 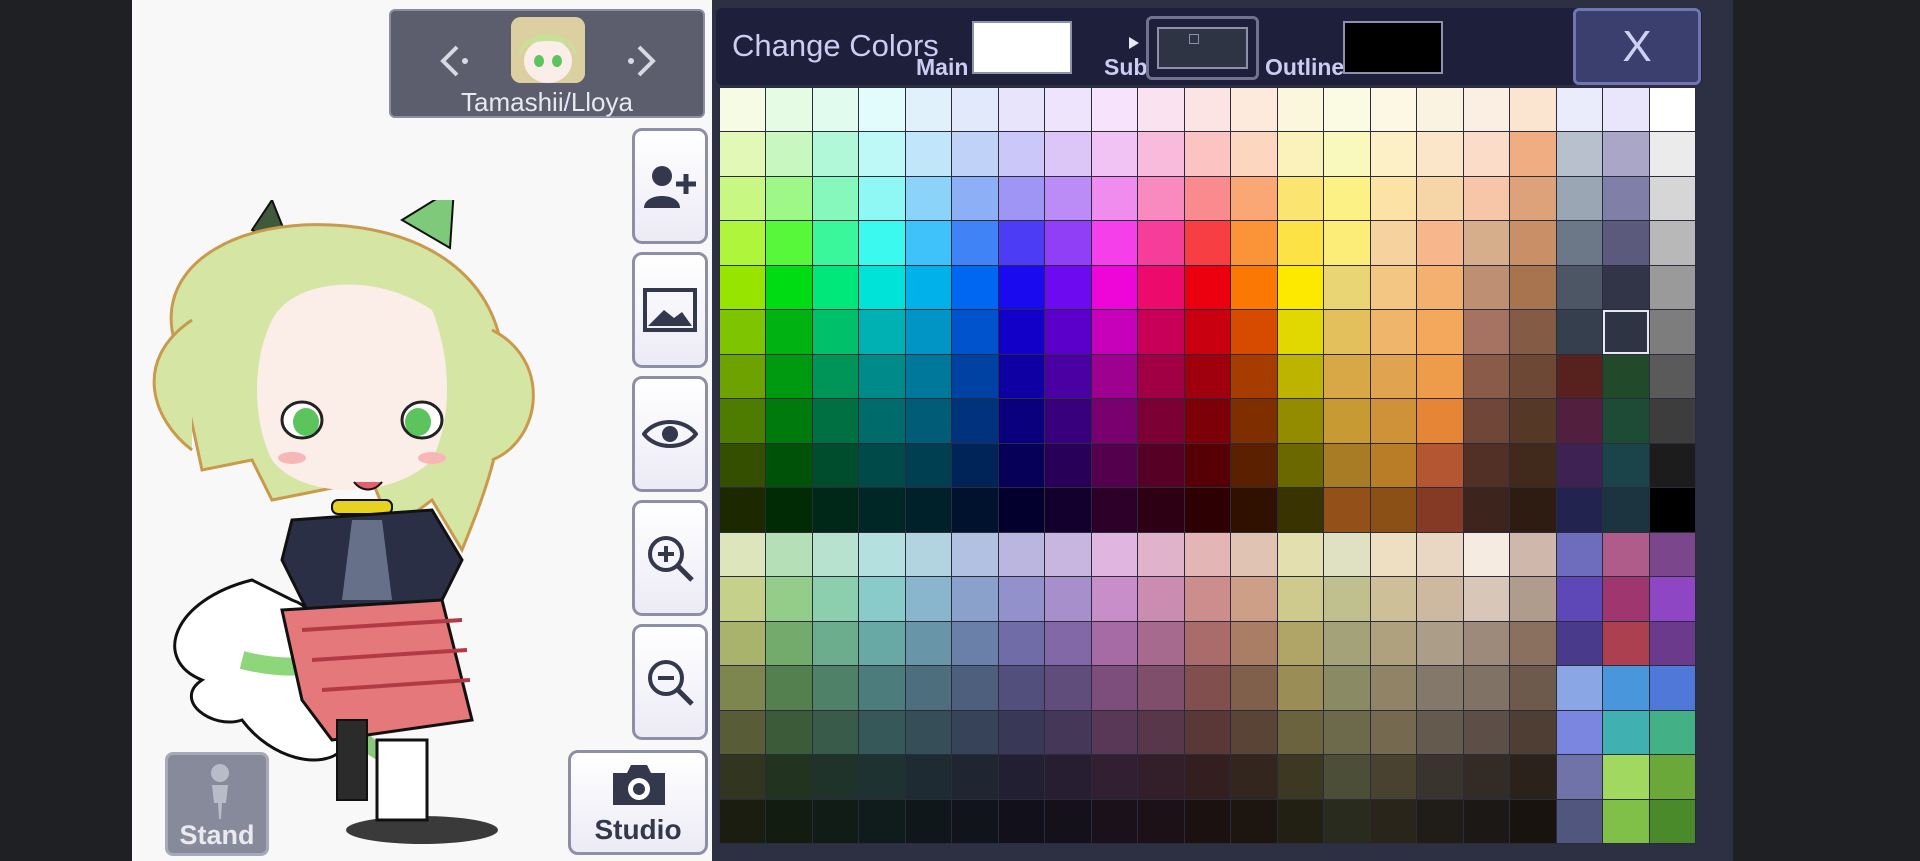 What do you see at coordinates (670, 558) in the screenshot?
I see `zoom-in-button` at bounding box center [670, 558].